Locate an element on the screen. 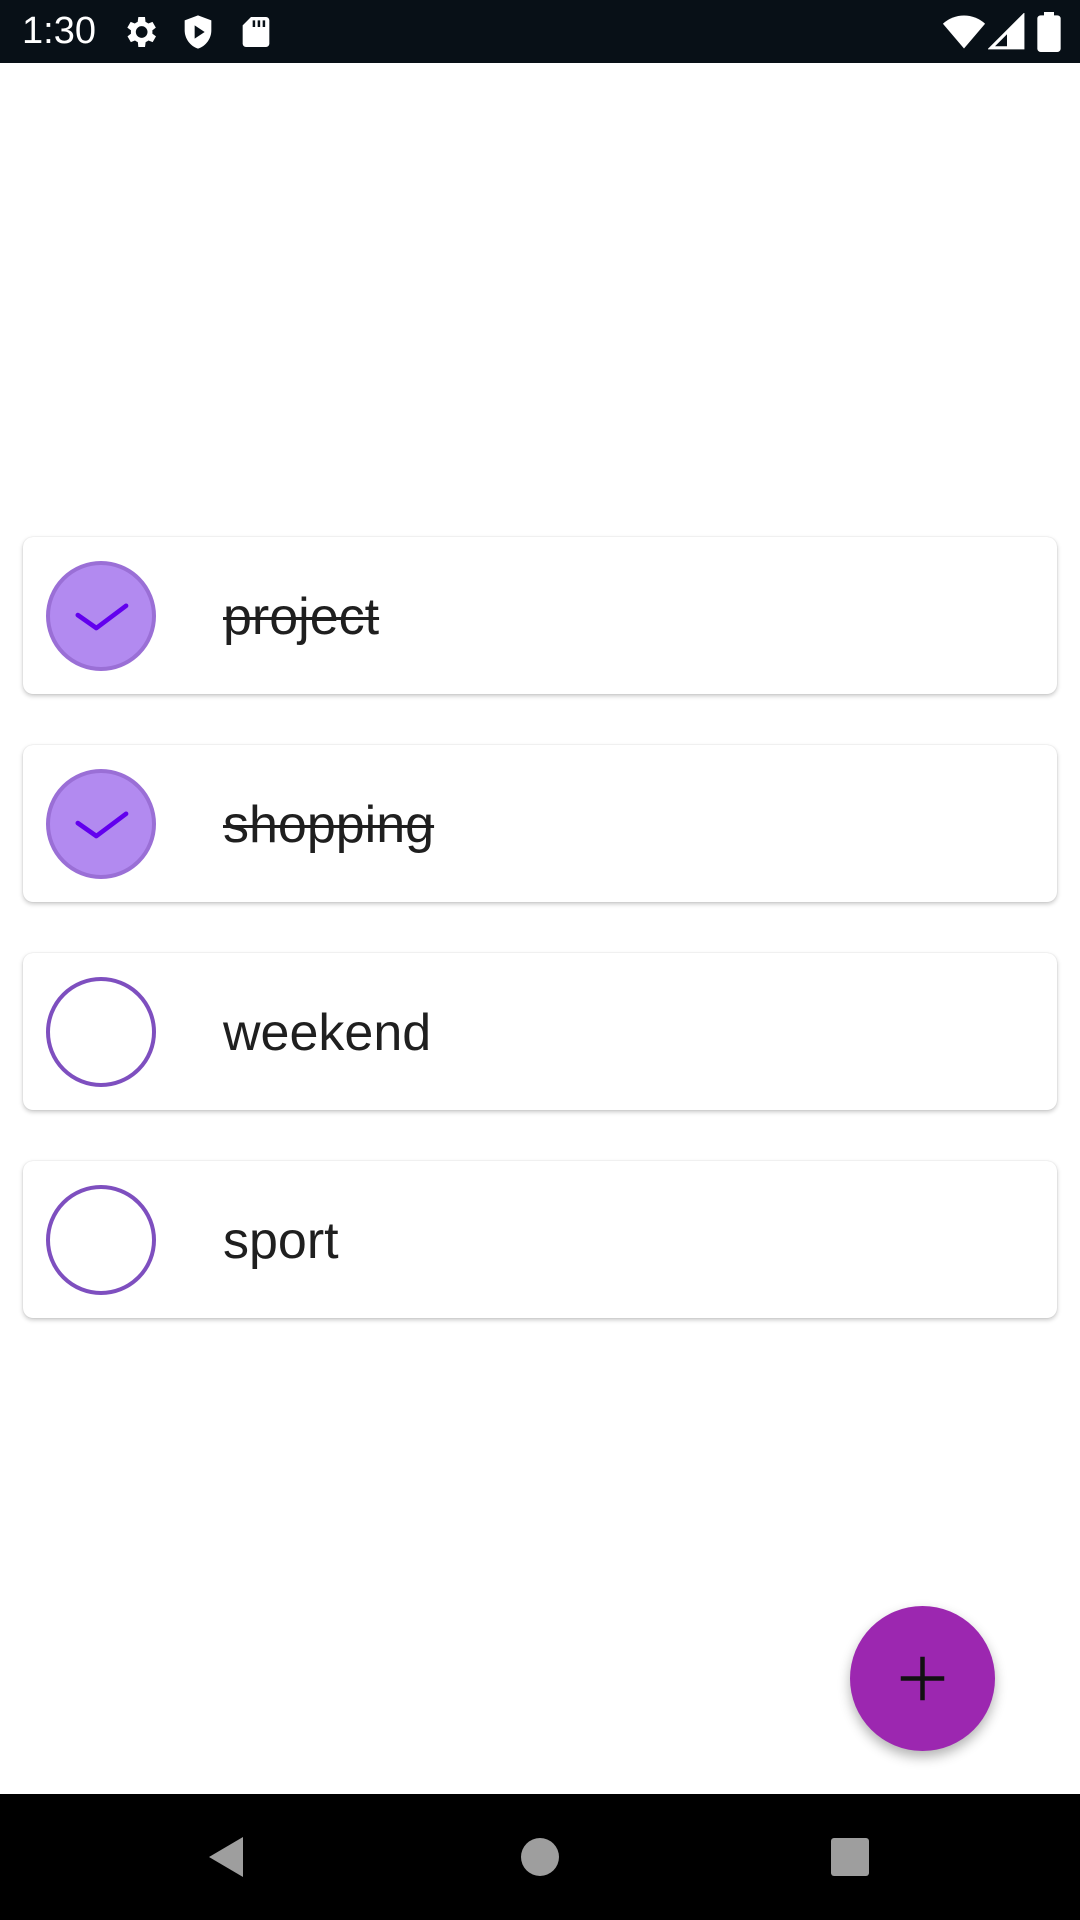 This screenshot has width=1080, height=1920. signal-icon is located at coordinates (1007, 32).